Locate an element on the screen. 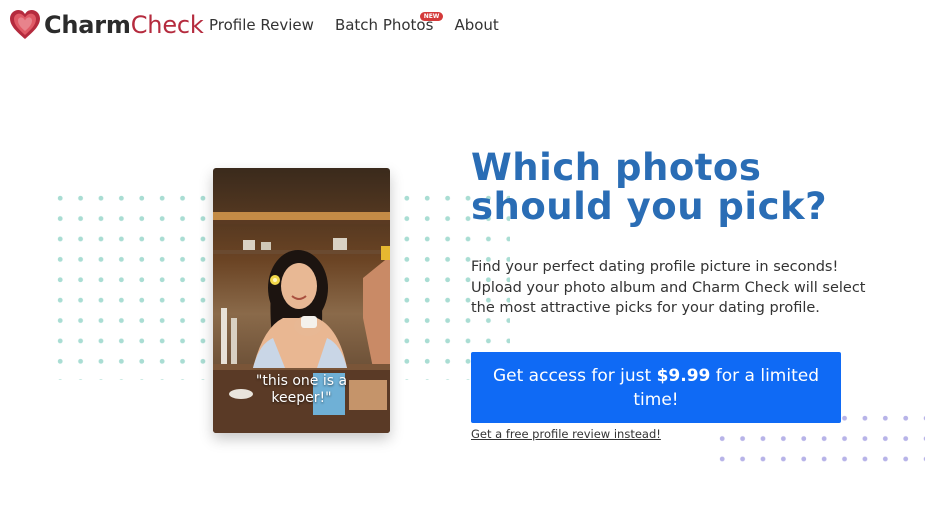 This screenshot has width=925, height=520. nav-about: About is located at coordinates (476, 25).